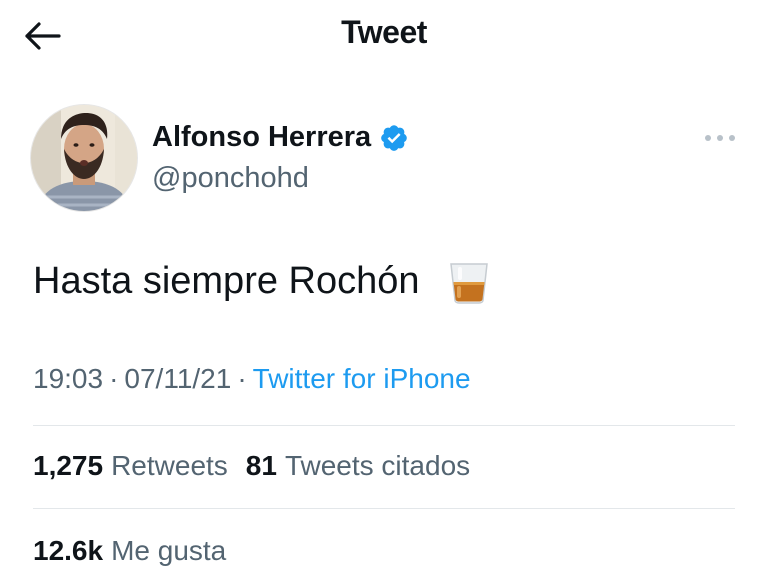 The height and width of the screenshot is (576, 768). I want to click on tumbler-glass-emoji, so click(468, 283).